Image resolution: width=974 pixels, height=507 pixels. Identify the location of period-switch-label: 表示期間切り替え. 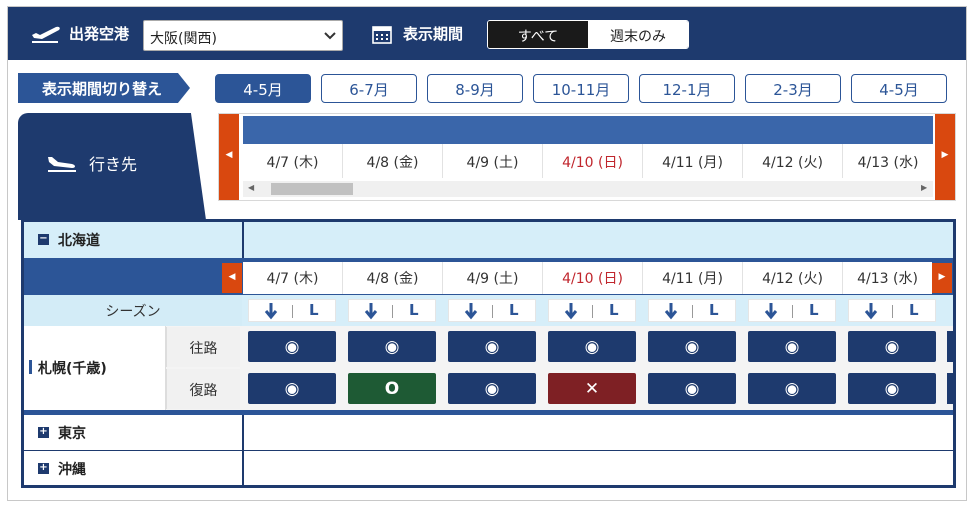
(104, 88).